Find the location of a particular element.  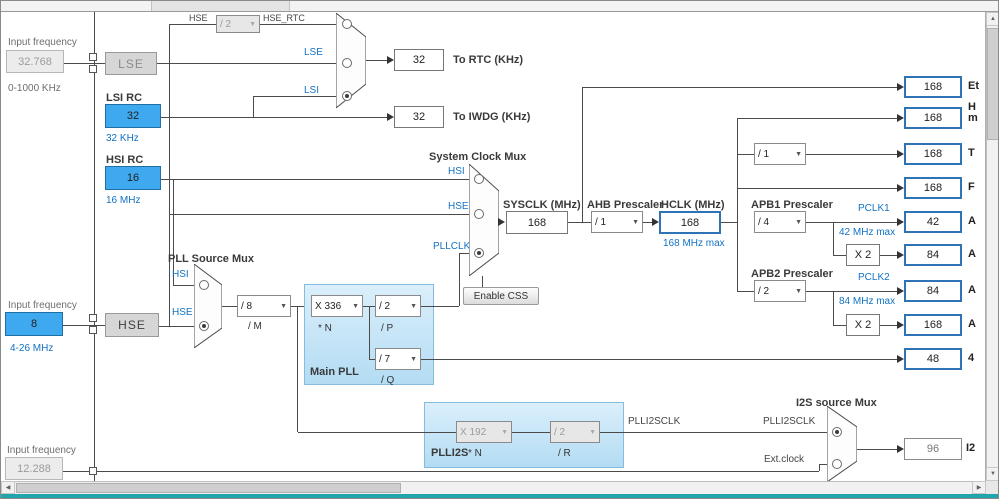

apb2-prescaler-select: / 2 ▼ is located at coordinates (780, 291).